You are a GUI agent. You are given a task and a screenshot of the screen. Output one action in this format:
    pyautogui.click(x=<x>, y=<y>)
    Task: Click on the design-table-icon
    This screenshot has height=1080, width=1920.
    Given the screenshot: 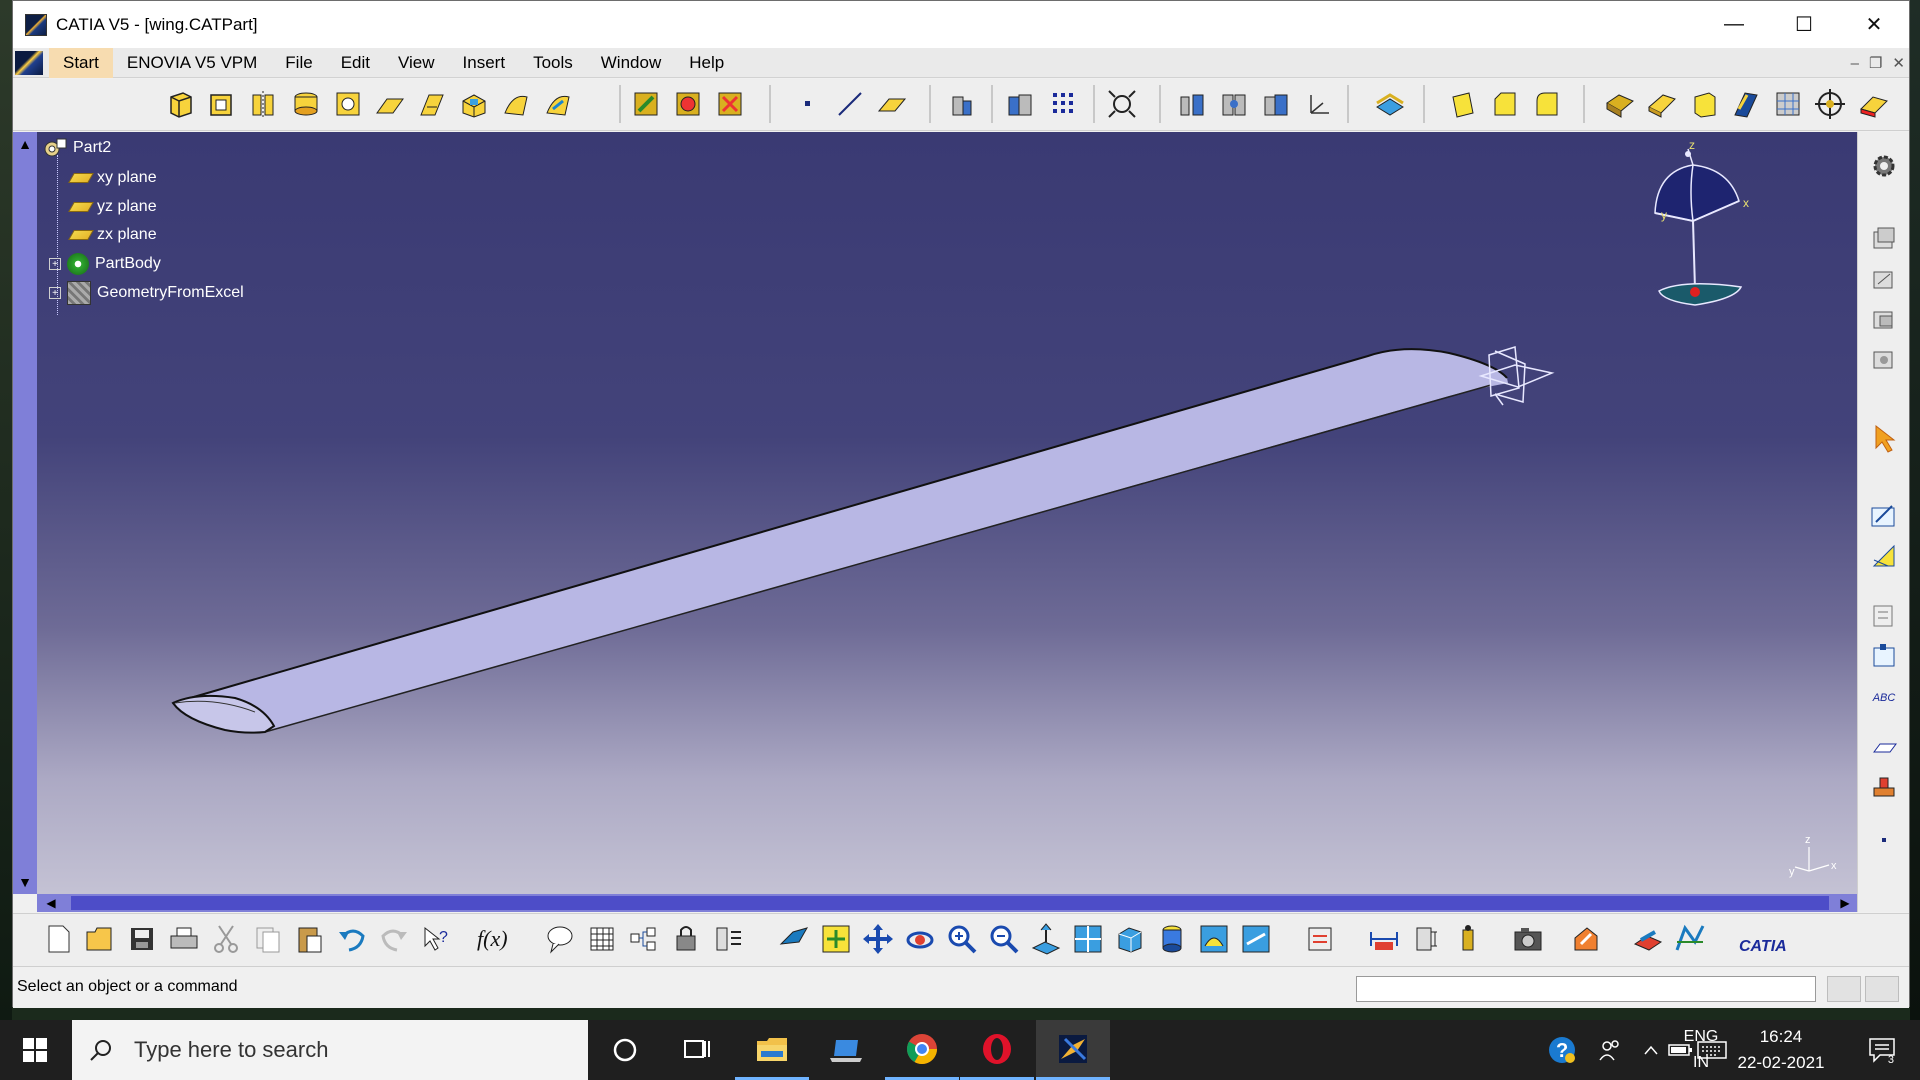 What is the action you would take?
    pyautogui.click(x=602, y=939)
    